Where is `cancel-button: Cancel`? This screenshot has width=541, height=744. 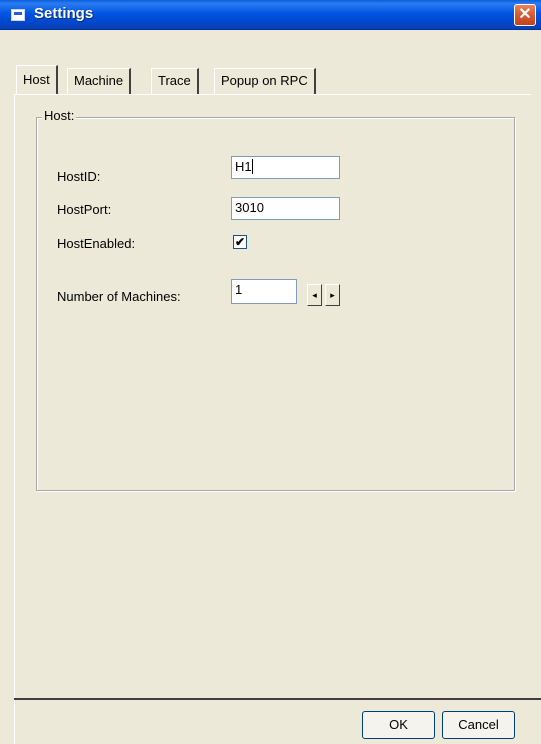
cancel-button: Cancel is located at coordinates (478, 725).